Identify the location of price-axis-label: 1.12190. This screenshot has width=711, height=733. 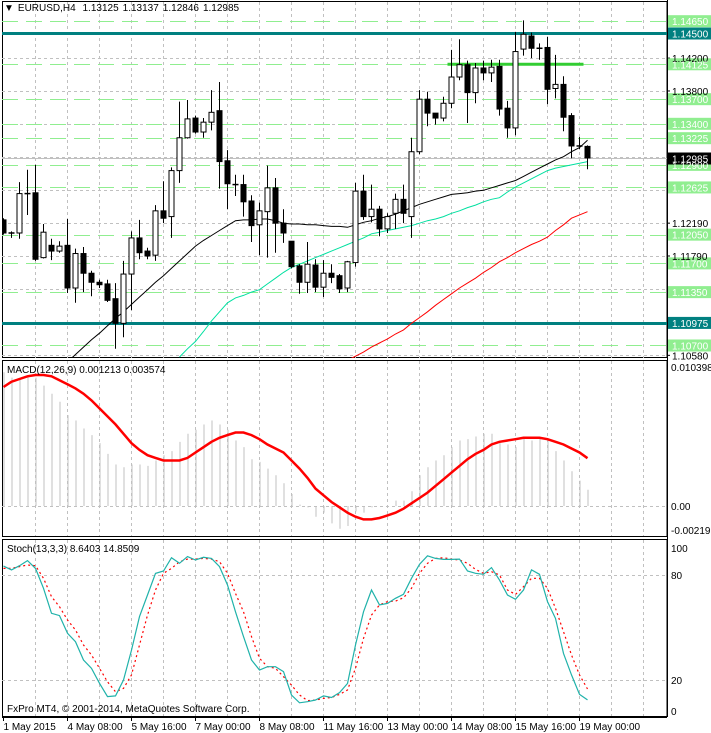
(690, 224).